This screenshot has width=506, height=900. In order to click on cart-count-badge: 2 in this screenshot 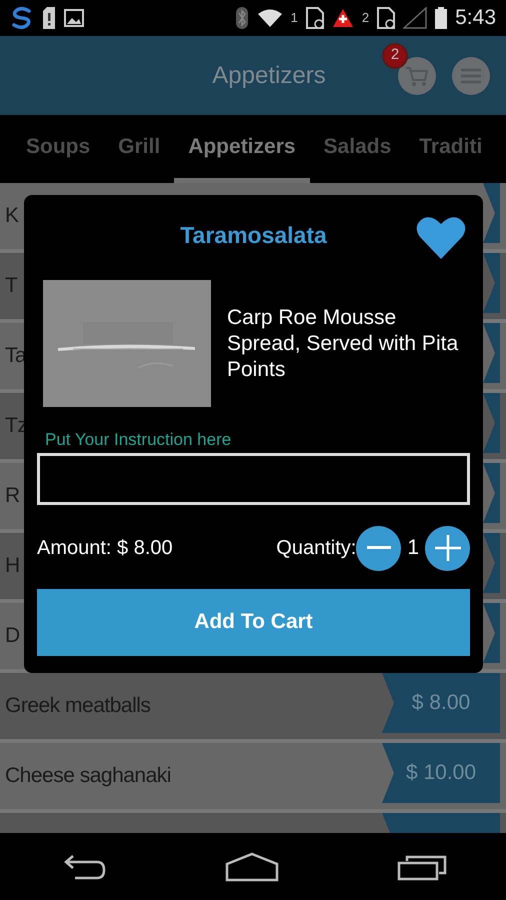, I will do `click(395, 55)`.